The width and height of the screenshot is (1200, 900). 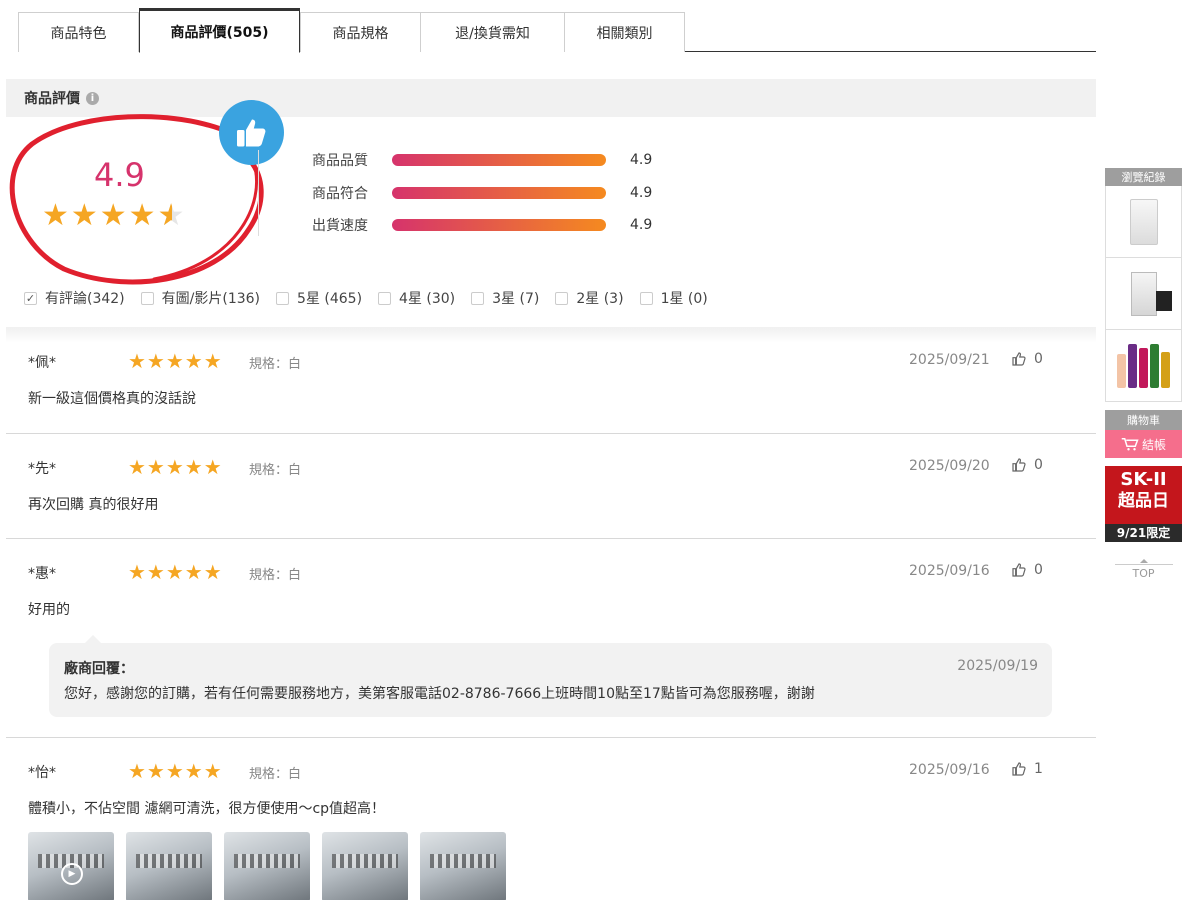 What do you see at coordinates (516, 299) in the screenshot?
I see `filter-label: 3星 (7)` at bounding box center [516, 299].